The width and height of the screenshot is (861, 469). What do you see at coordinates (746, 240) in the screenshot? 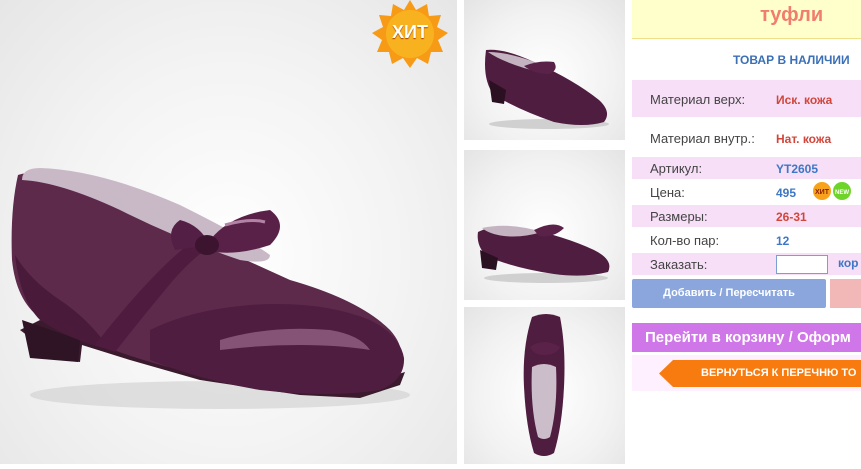
I see `spec-row-pairs: Кол-во пар: 12` at bounding box center [746, 240].